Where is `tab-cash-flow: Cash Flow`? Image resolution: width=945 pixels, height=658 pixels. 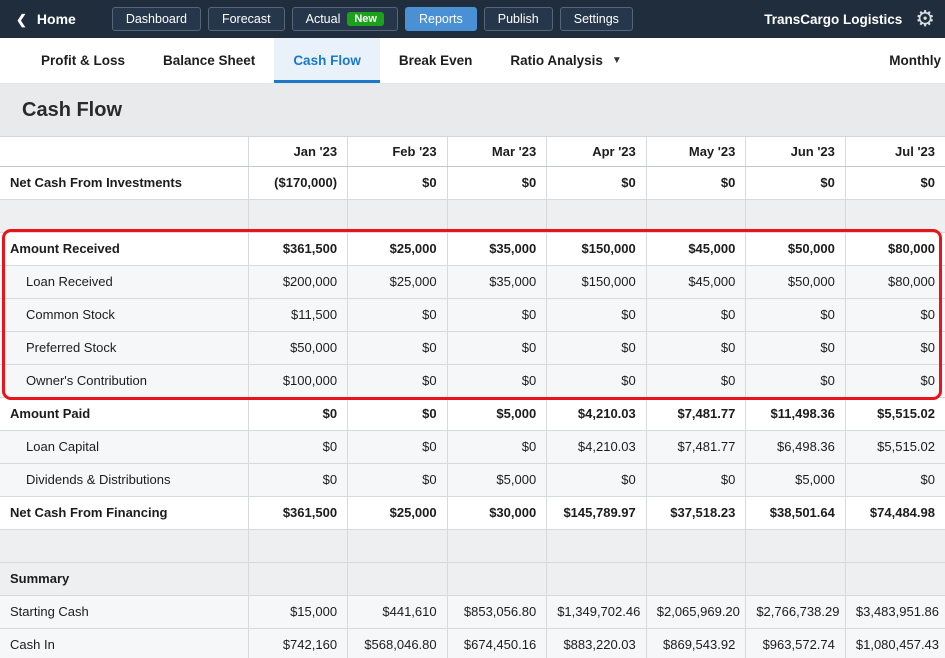
tab-cash-flow: Cash Flow is located at coordinates (327, 60).